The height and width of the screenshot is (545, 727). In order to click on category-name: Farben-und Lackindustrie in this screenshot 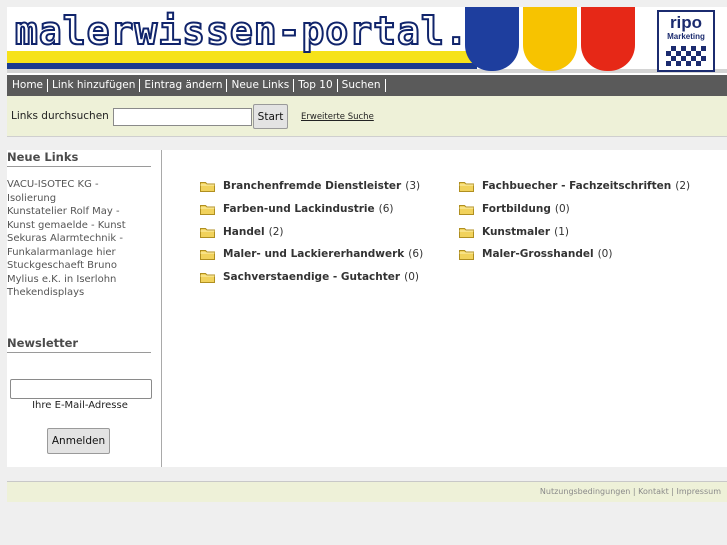, I will do `click(299, 209)`.